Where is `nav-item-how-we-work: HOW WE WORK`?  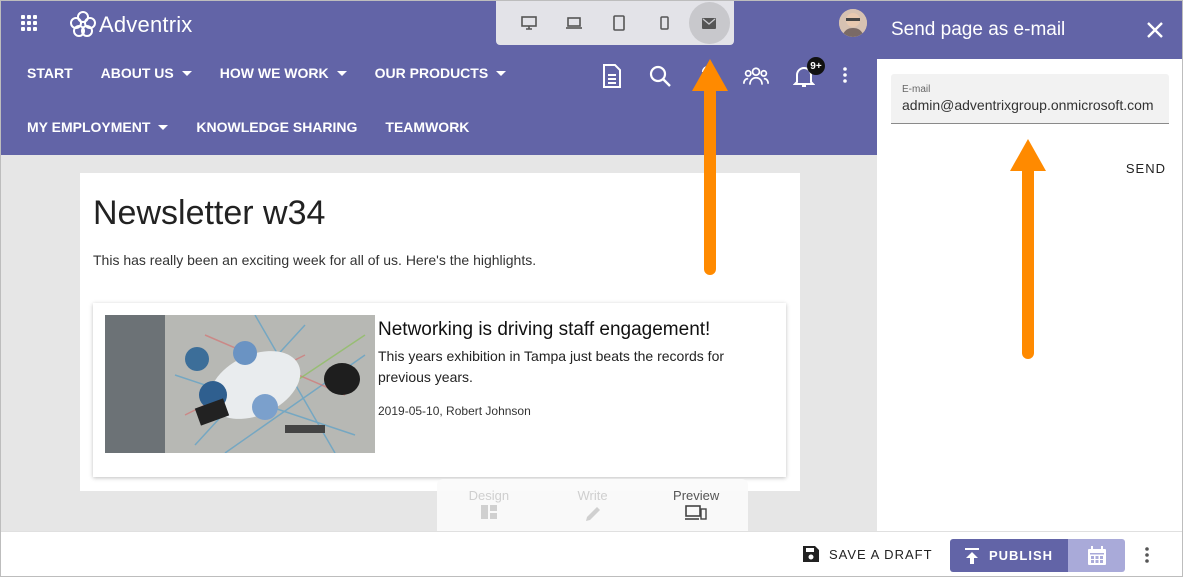 nav-item-how-we-work: HOW WE WORK is located at coordinates (283, 73).